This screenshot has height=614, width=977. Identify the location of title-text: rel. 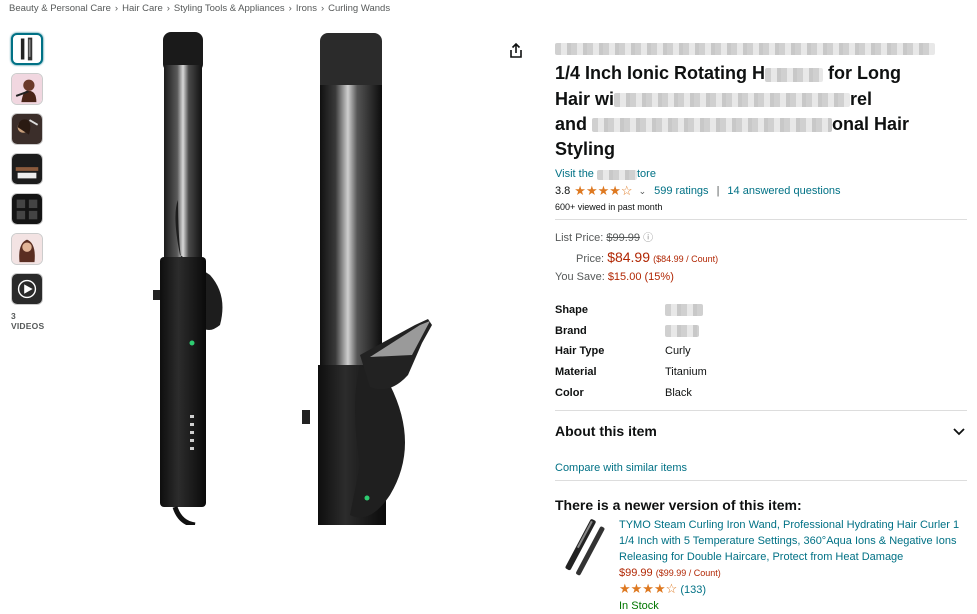
(861, 98).